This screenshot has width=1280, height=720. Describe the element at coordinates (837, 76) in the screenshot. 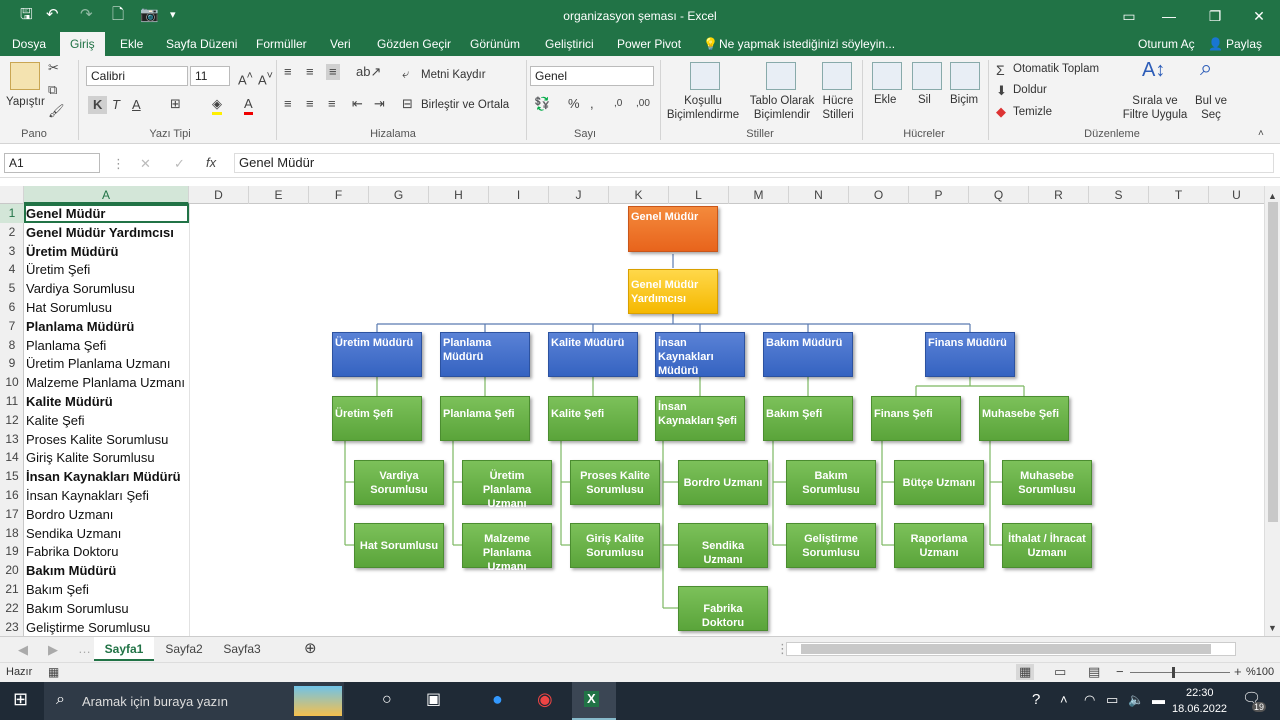

I see `cell-styles-icon` at that location.